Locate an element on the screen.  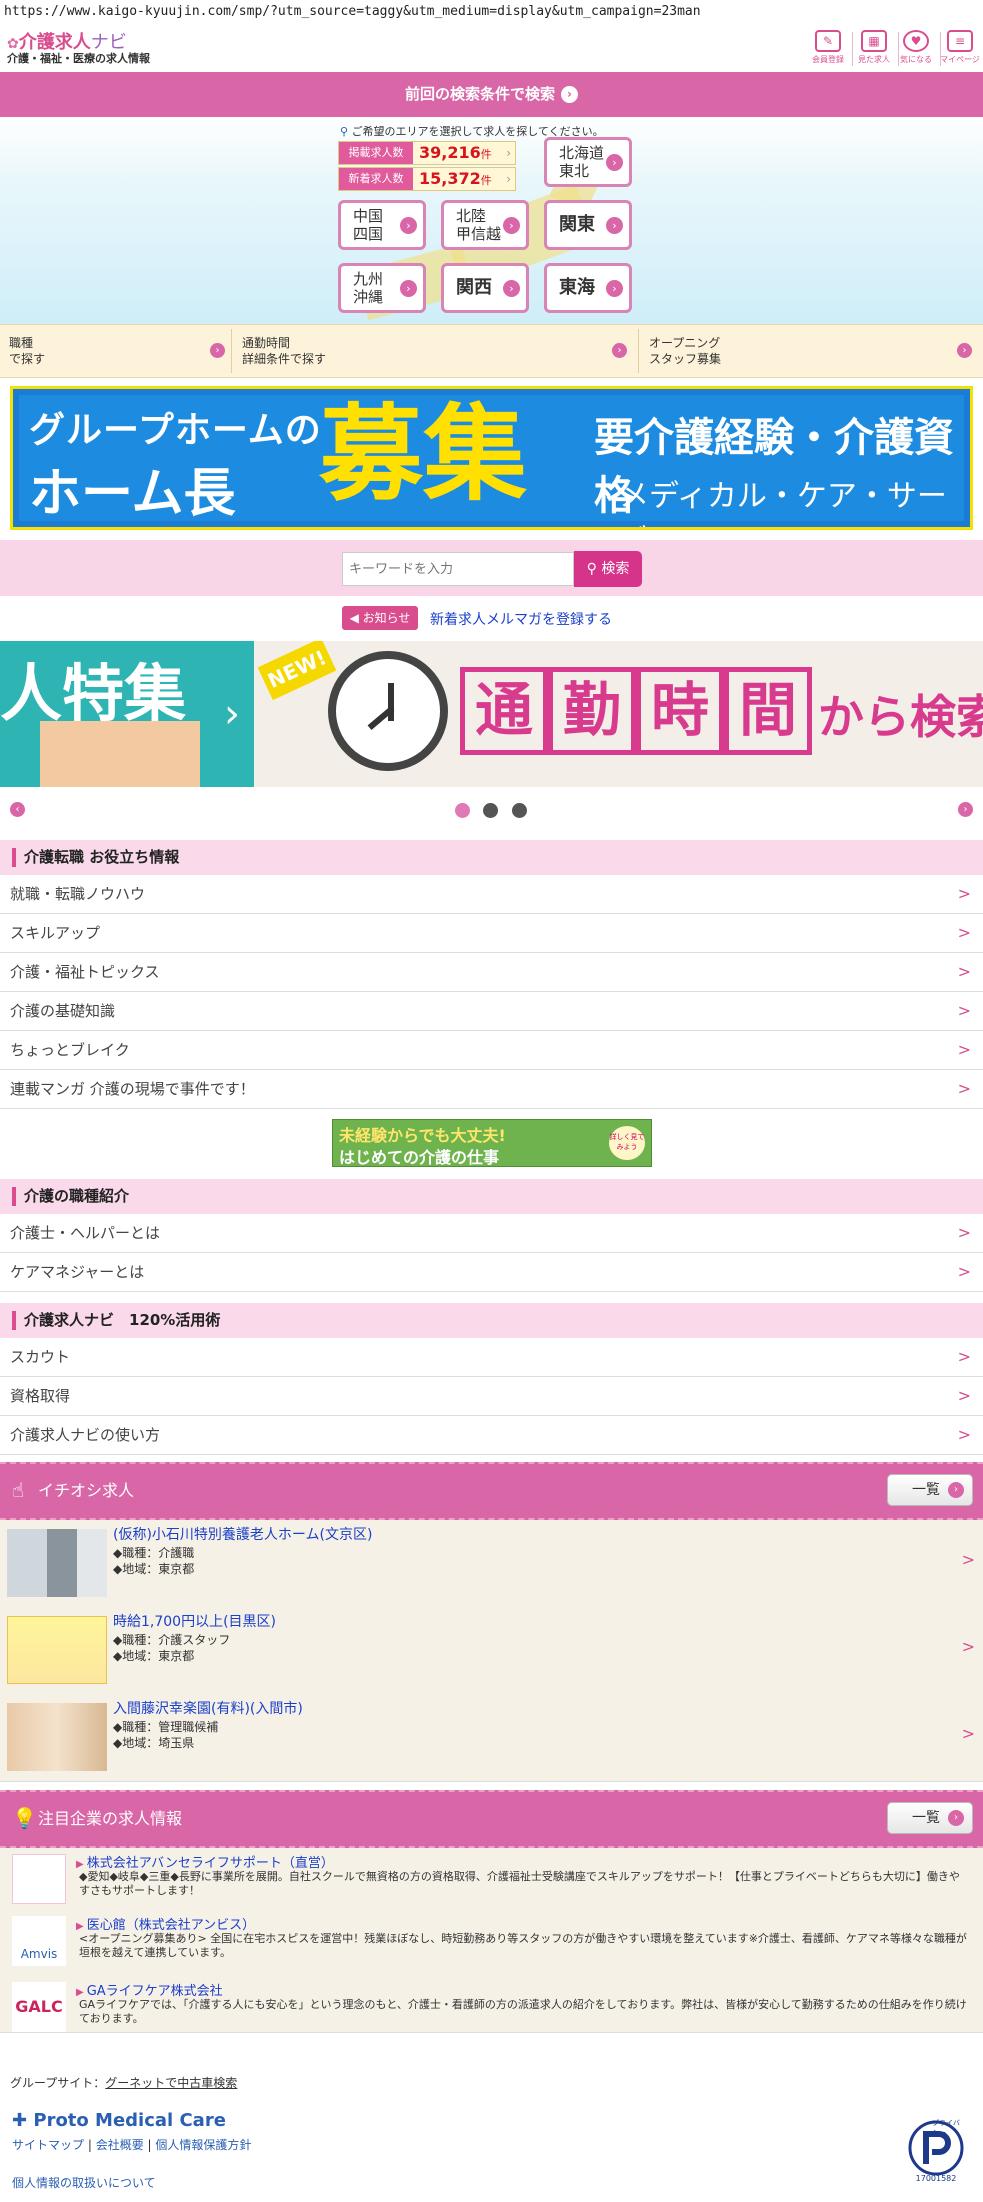
footer-link-company: 会社概要 is located at coordinates (120, 2145).